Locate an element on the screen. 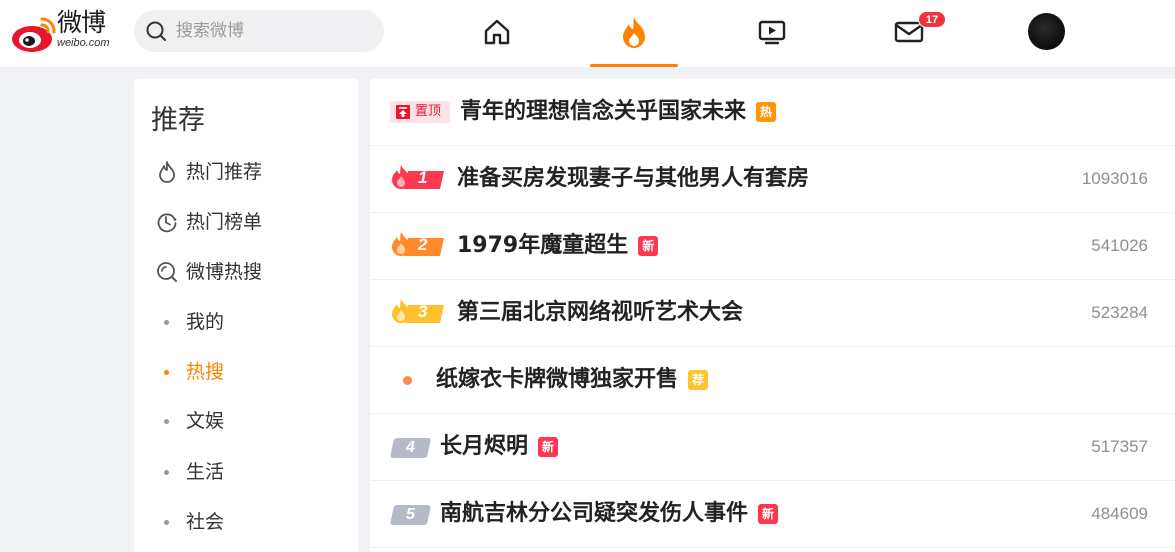 This screenshot has height=552, width=1175. rank-number: 5 is located at coordinates (410, 514).